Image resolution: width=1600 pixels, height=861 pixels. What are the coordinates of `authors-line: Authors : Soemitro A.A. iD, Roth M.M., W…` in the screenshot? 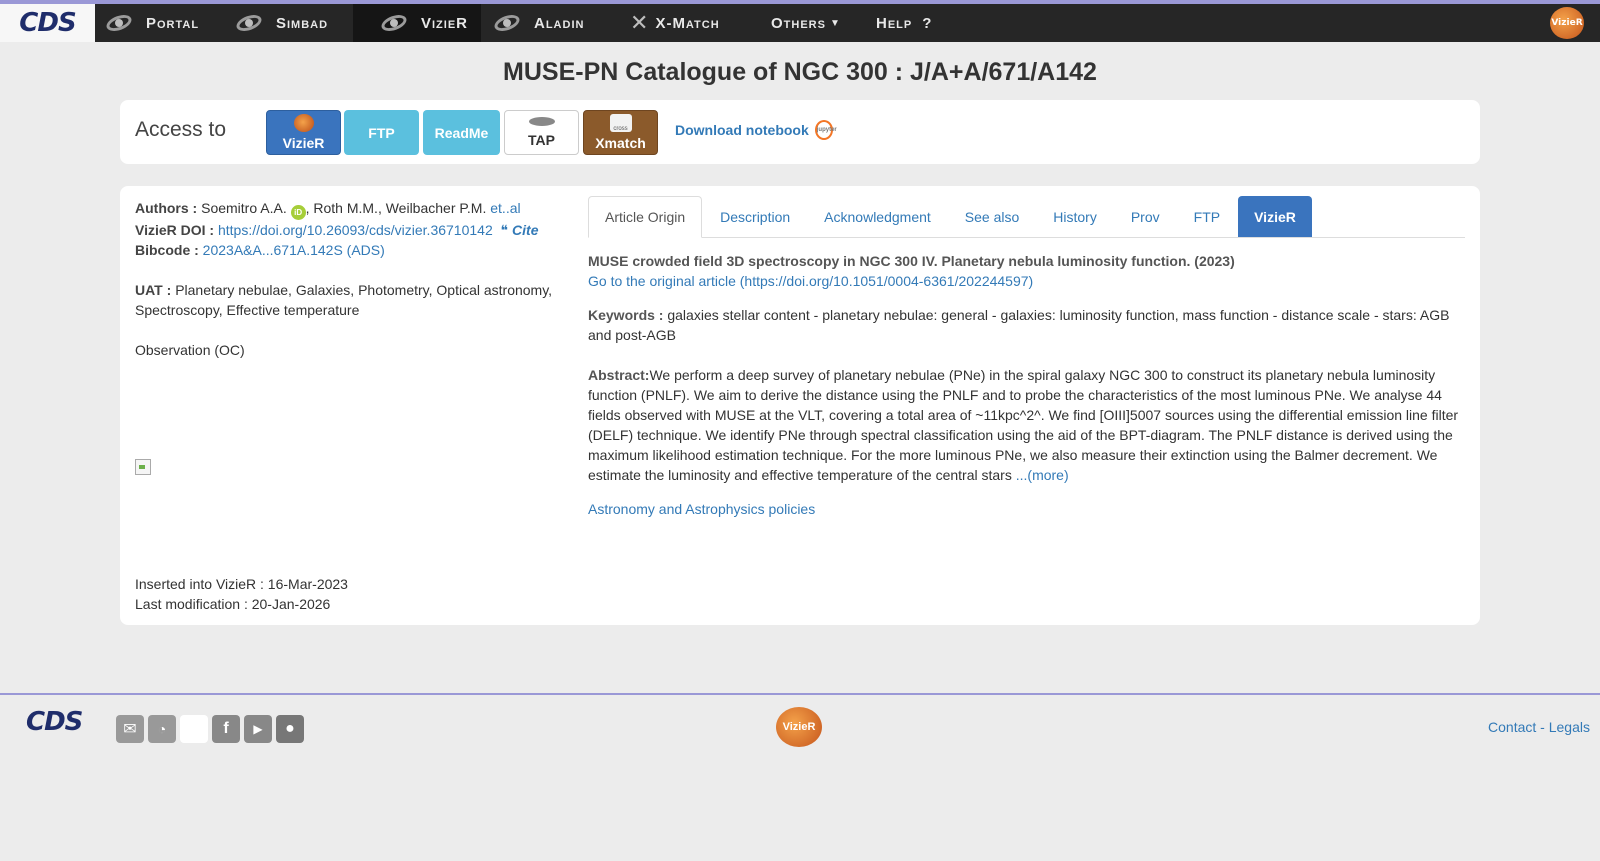 It's located at (347, 209).